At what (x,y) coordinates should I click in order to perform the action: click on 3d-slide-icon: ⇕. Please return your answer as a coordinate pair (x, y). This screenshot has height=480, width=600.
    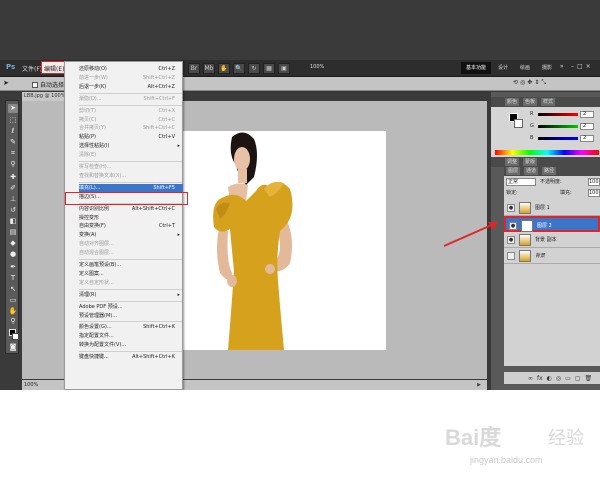
    Looking at the image, I should click on (536, 83).